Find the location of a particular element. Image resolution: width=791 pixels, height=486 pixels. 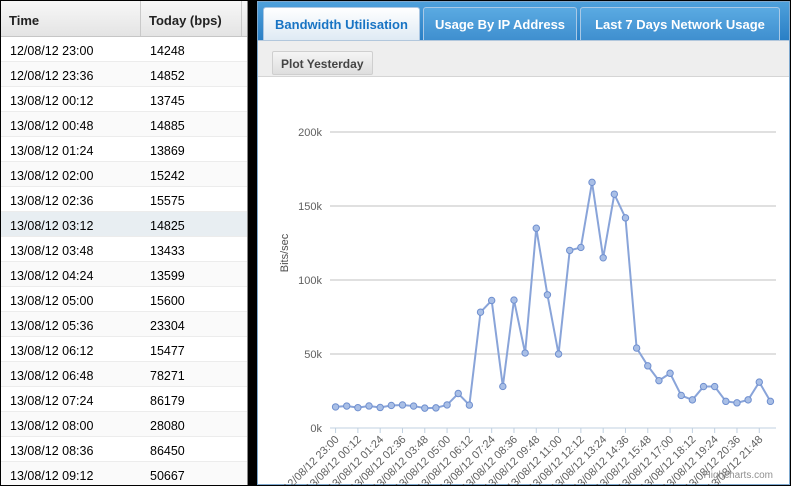

tab-last-7-days-network-usage: Last 7 Days Network Usage is located at coordinates (680, 23).